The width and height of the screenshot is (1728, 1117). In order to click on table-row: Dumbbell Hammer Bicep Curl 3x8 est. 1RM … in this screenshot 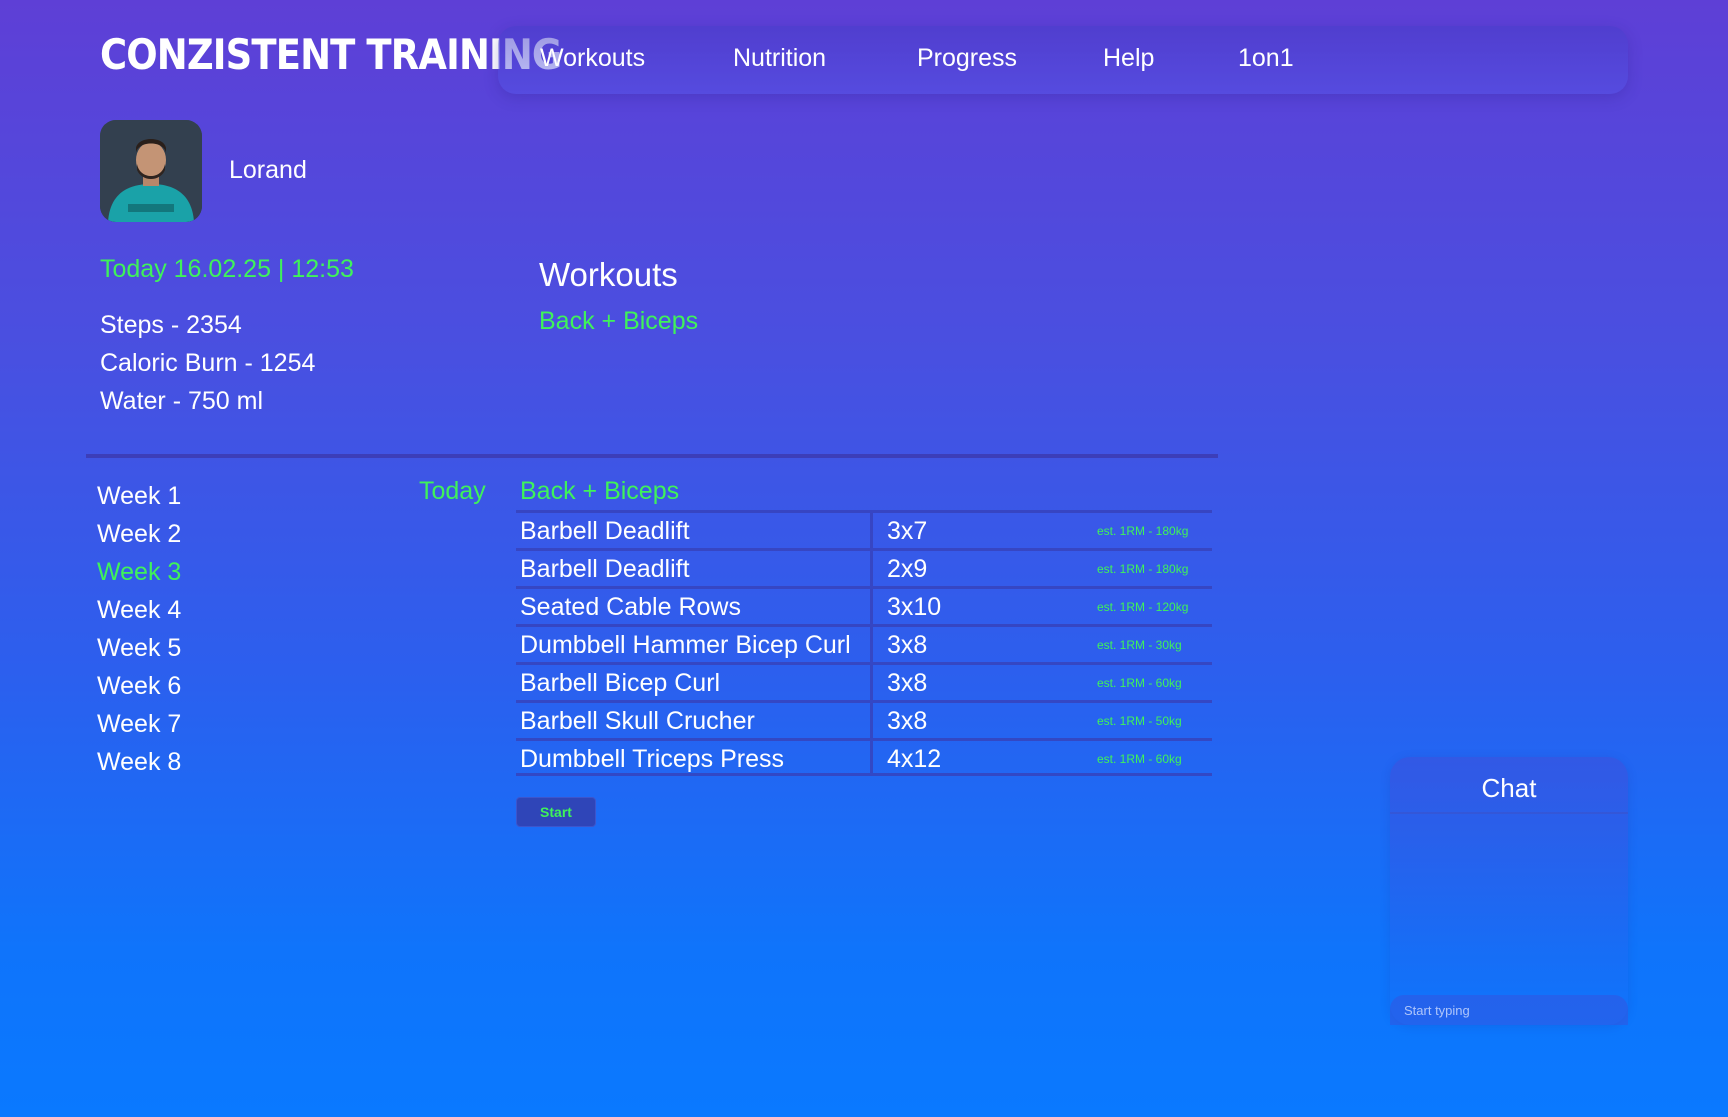, I will do `click(864, 643)`.